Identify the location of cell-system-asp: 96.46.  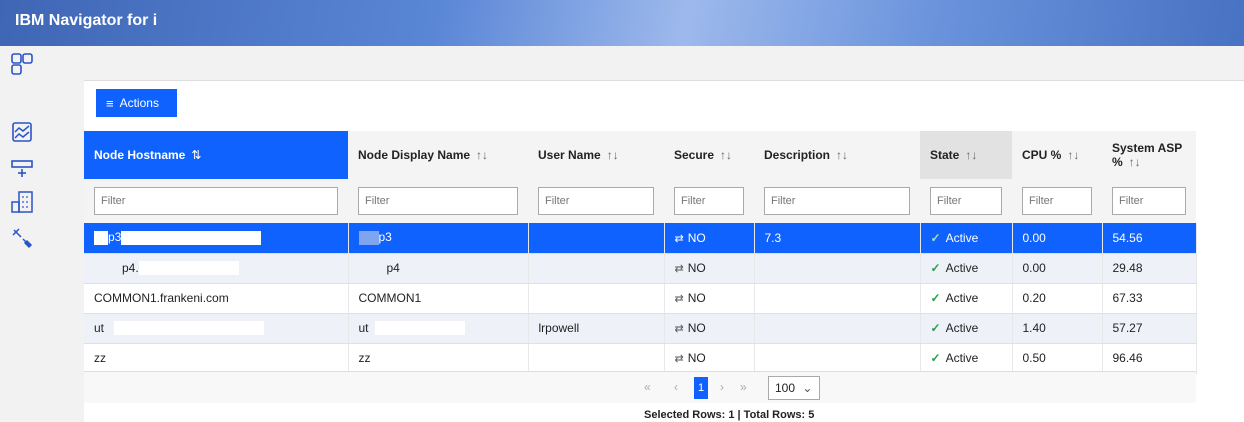
(1149, 358).